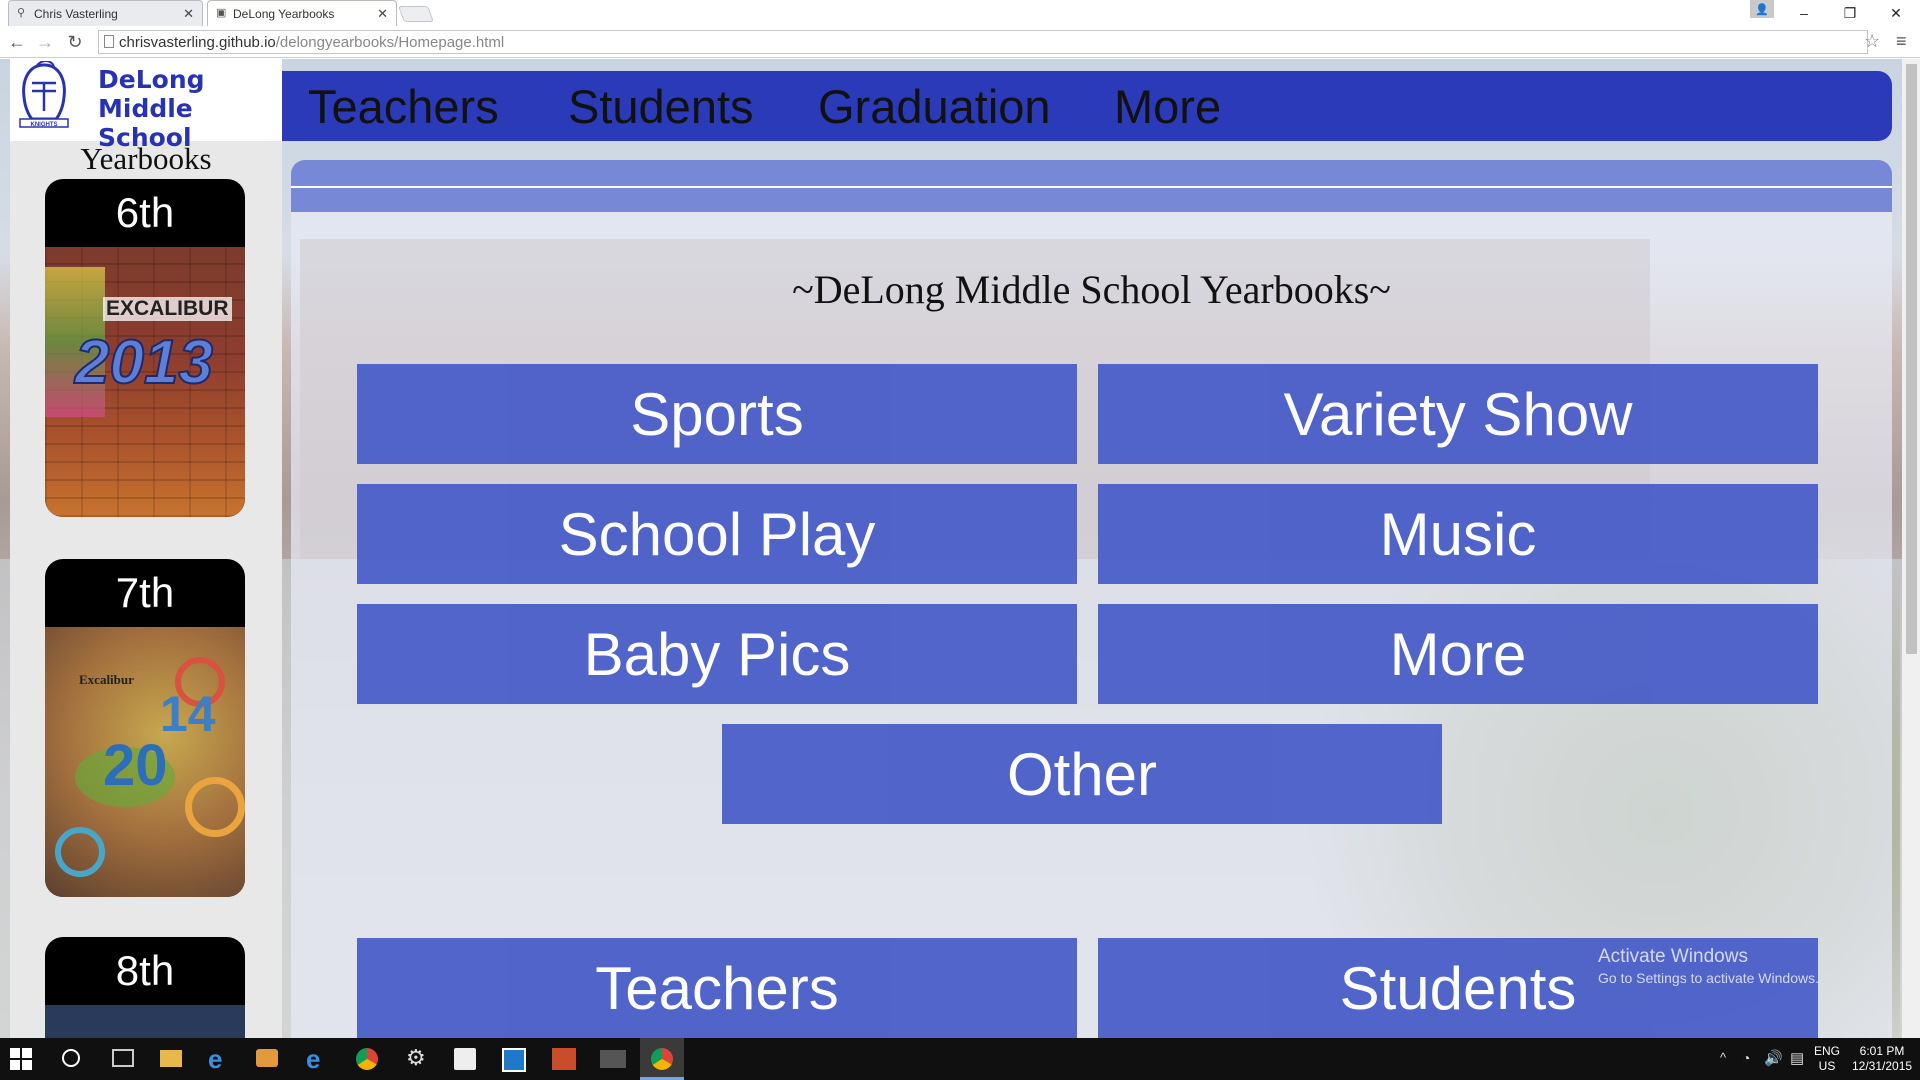  What do you see at coordinates (1708, 978) in the screenshot?
I see `watermark-line2: Go to Settings to activate Windows.` at bounding box center [1708, 978].